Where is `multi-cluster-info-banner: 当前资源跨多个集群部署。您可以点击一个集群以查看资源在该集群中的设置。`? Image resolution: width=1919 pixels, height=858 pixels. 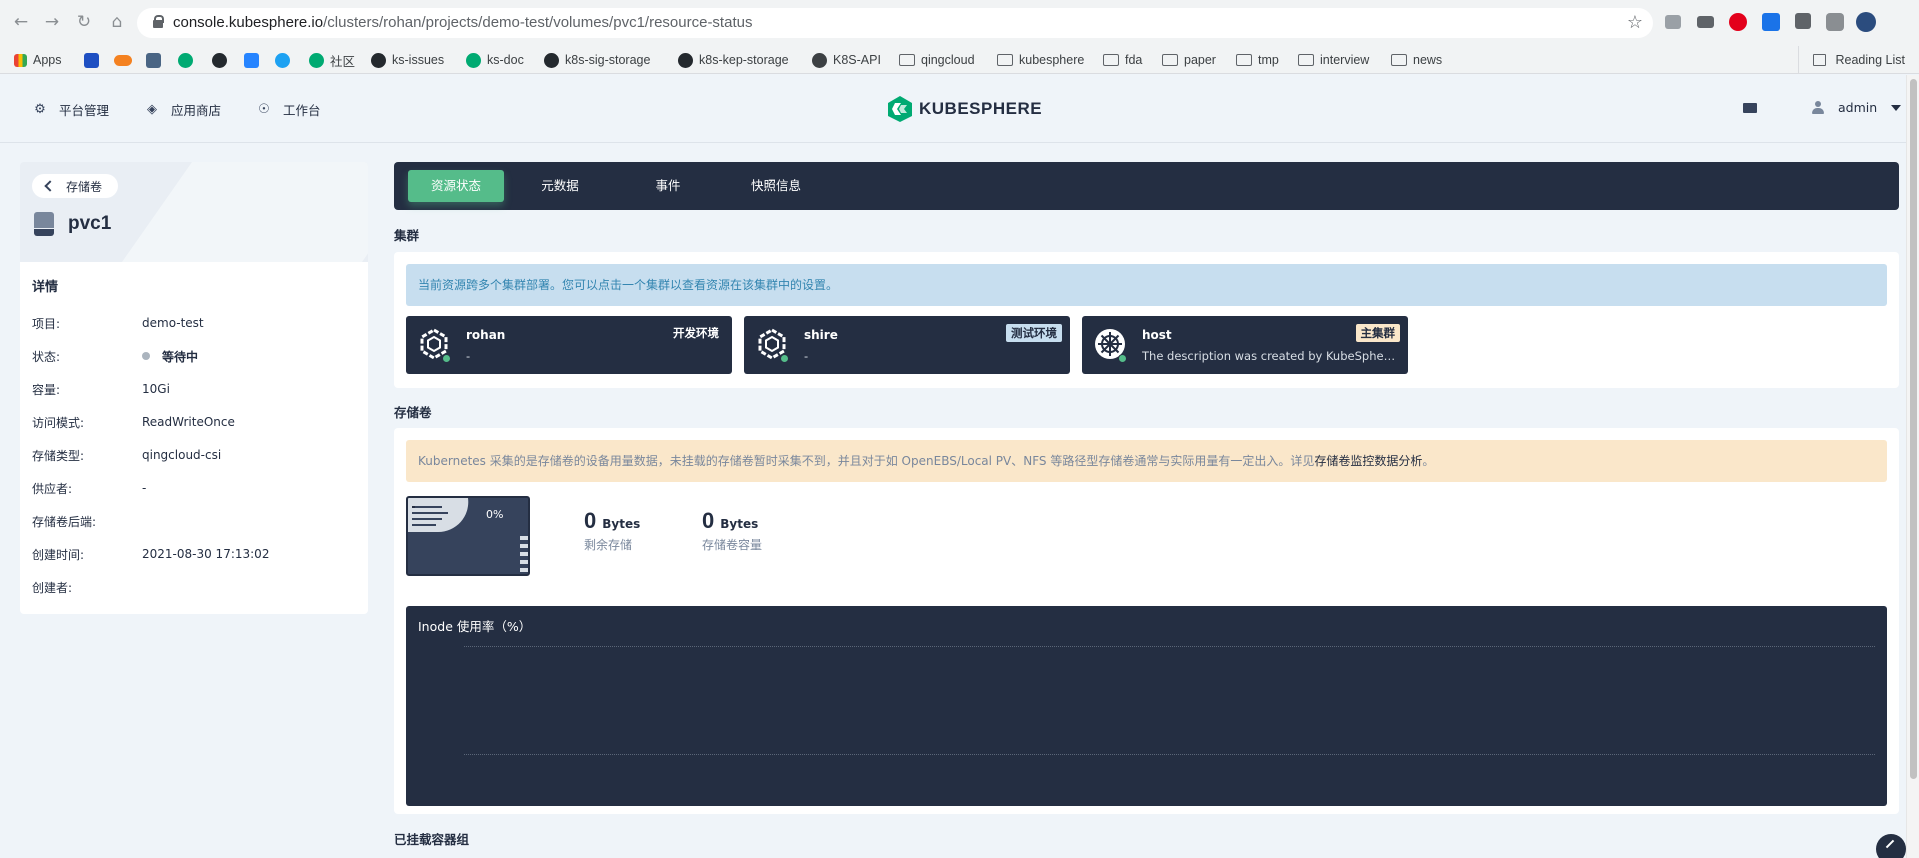
multi-cluster-info-banner: 当前资源跨多个集群部署。您可以点击一个集群以查看资源在该集群中的设置。 is located at coordinates (1146, 285).